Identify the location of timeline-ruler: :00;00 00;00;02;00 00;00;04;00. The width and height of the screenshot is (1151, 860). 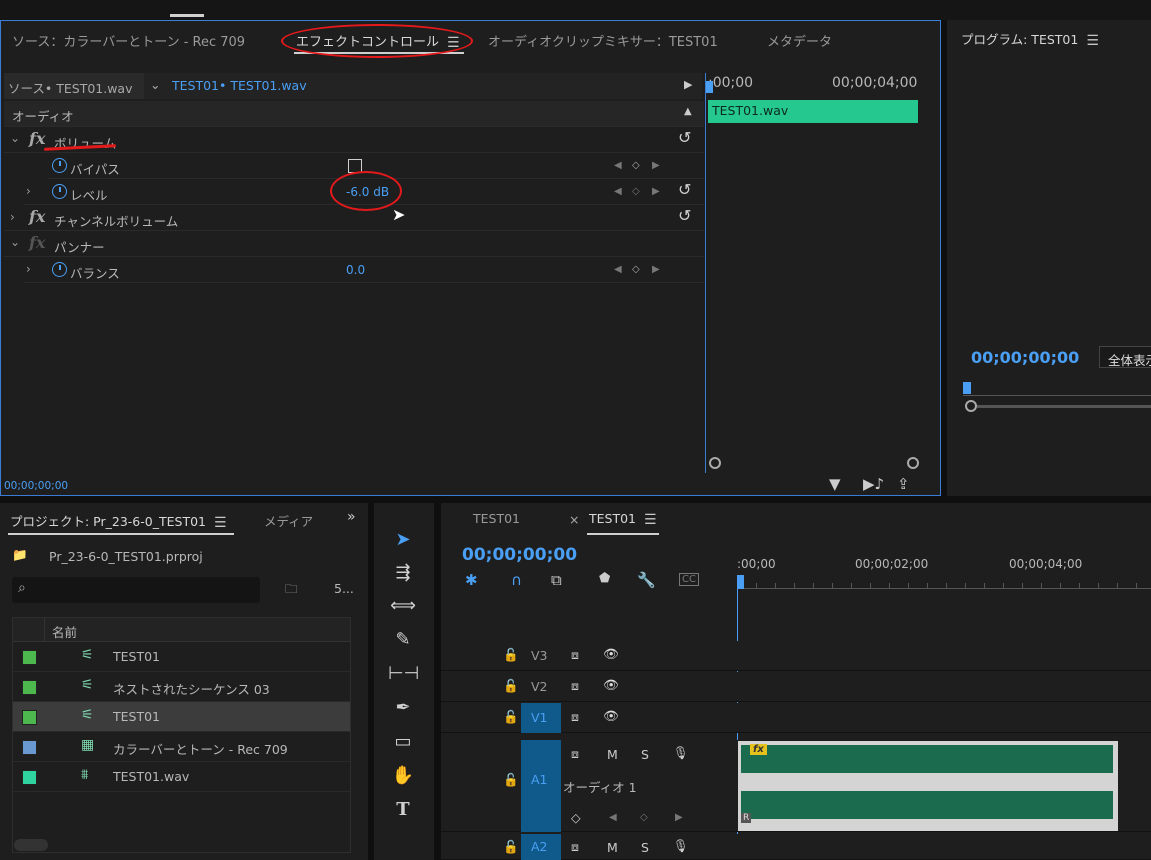
(944, 572).